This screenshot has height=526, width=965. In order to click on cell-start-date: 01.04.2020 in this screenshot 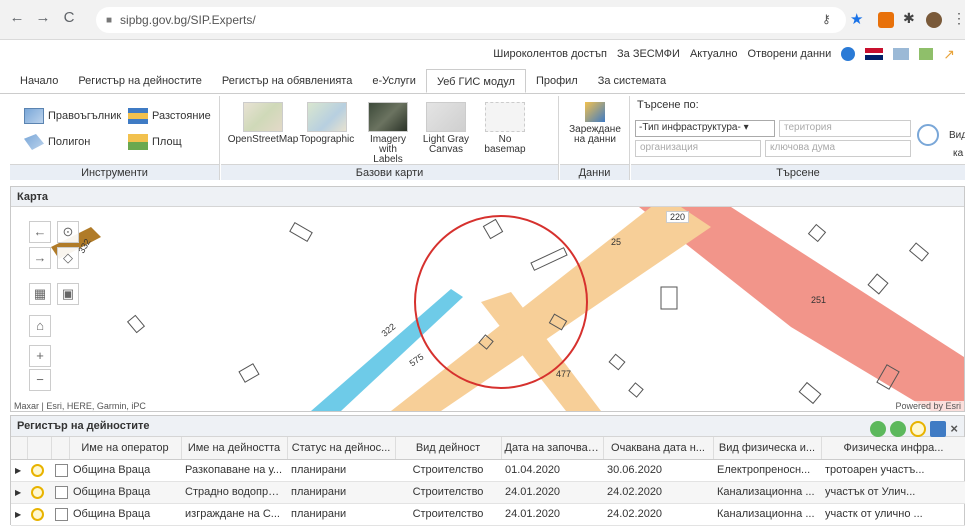, I will do `click(552, 470)`.